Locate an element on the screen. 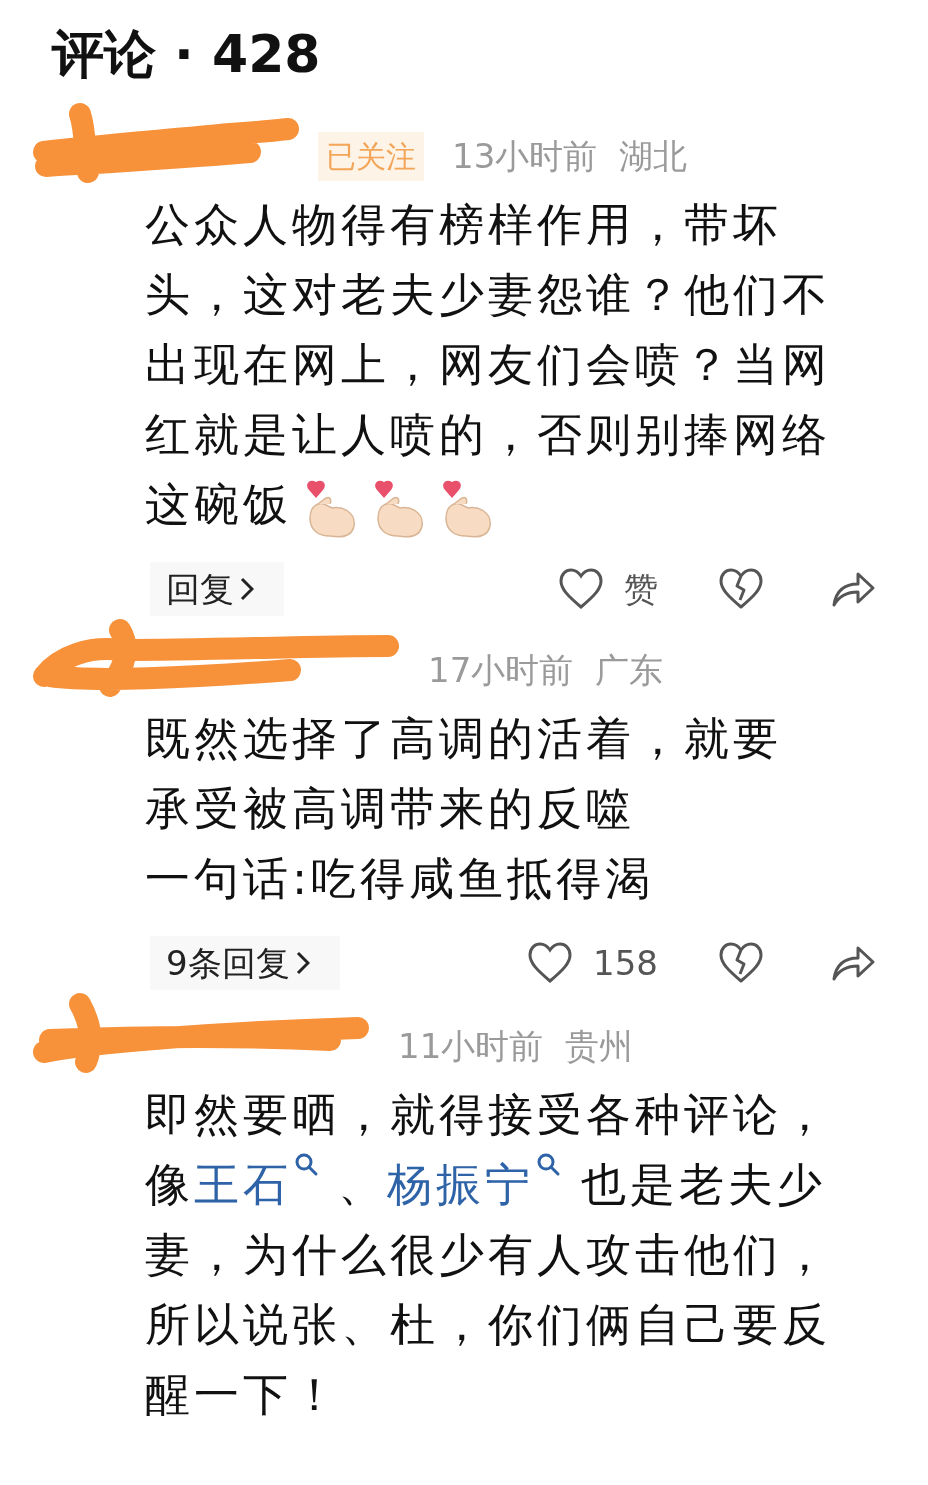 The height and width of the screenshot is (1485, 928). comment-region: 贵州 is located at coordinates (599, 1046).